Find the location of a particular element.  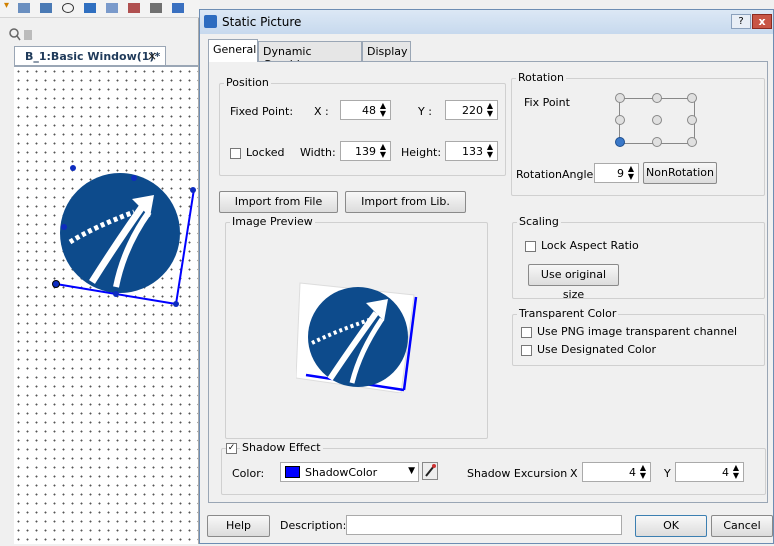

lock-aspect-checkbox is located at coordinates (530, 246).